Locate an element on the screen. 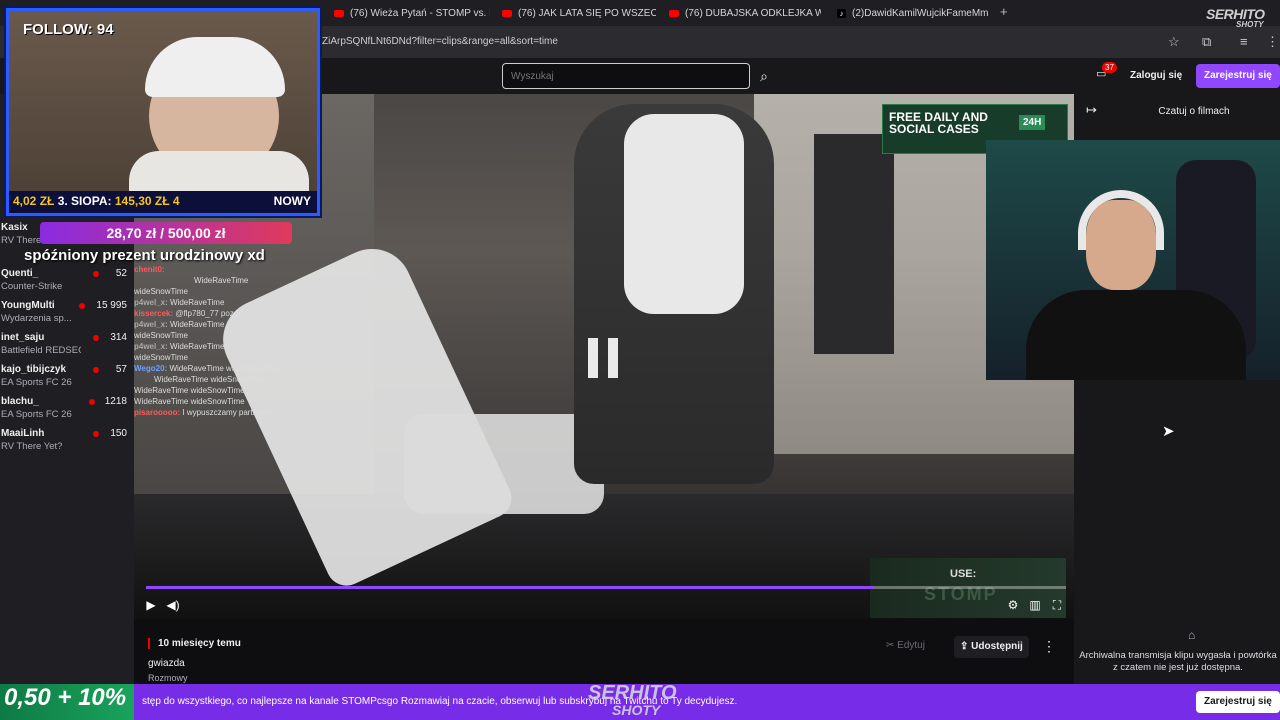 This screenshot has width=1280, height=720. promo-badge: 24H is located at coordinates (1032, 122).